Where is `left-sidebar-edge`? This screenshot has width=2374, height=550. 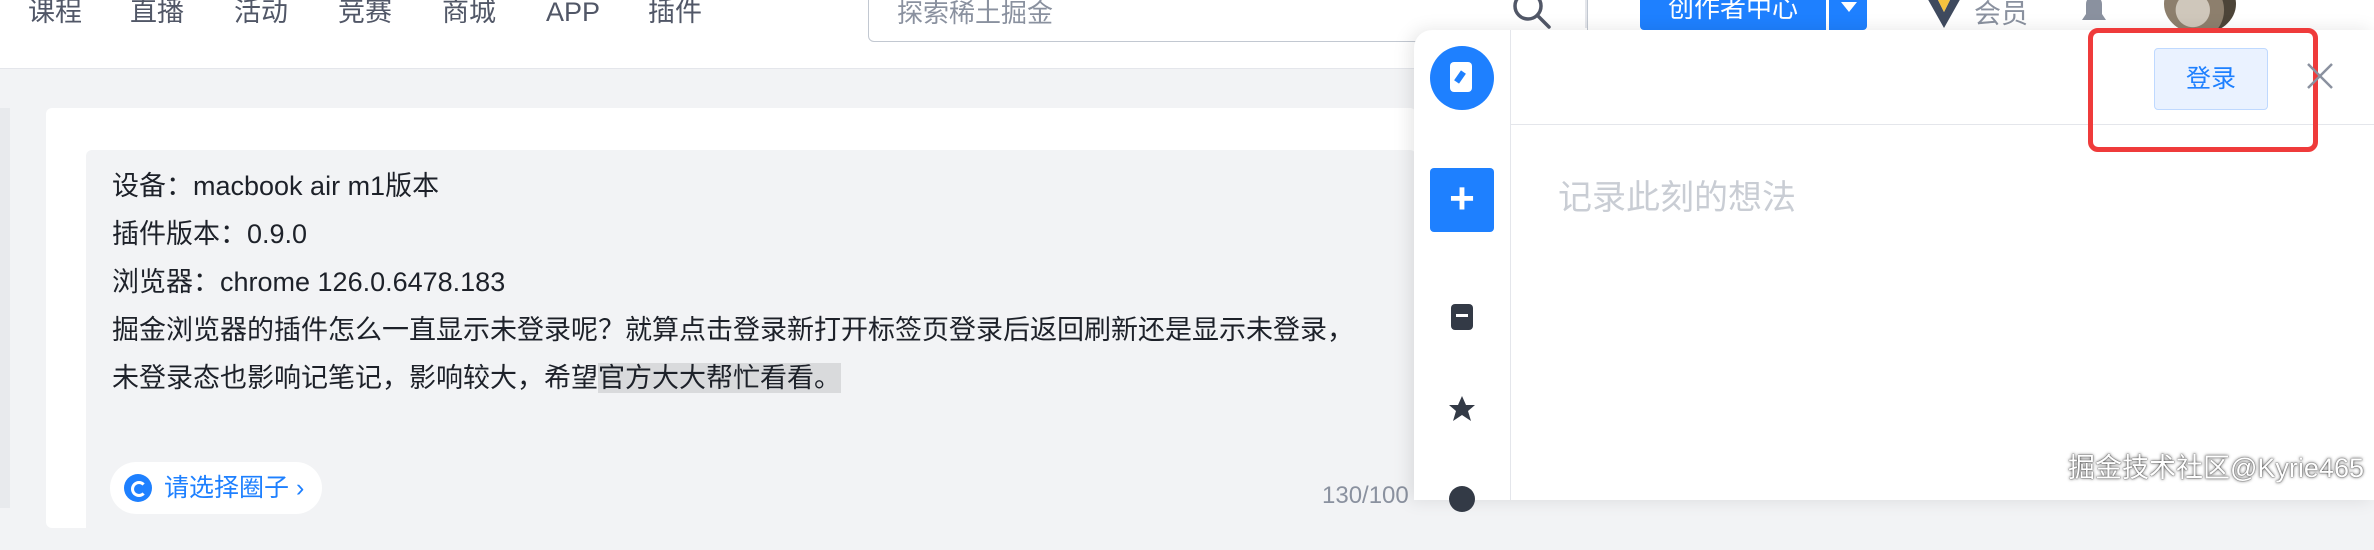 left-sidebar-edge is located at coordinates (5, 308).